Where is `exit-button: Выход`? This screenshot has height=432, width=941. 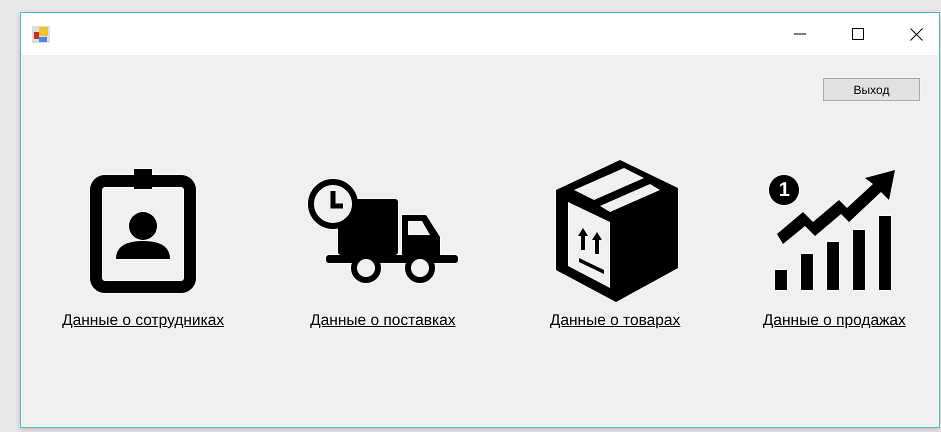
exit-button: Выход is located at coordinates (871, 89).